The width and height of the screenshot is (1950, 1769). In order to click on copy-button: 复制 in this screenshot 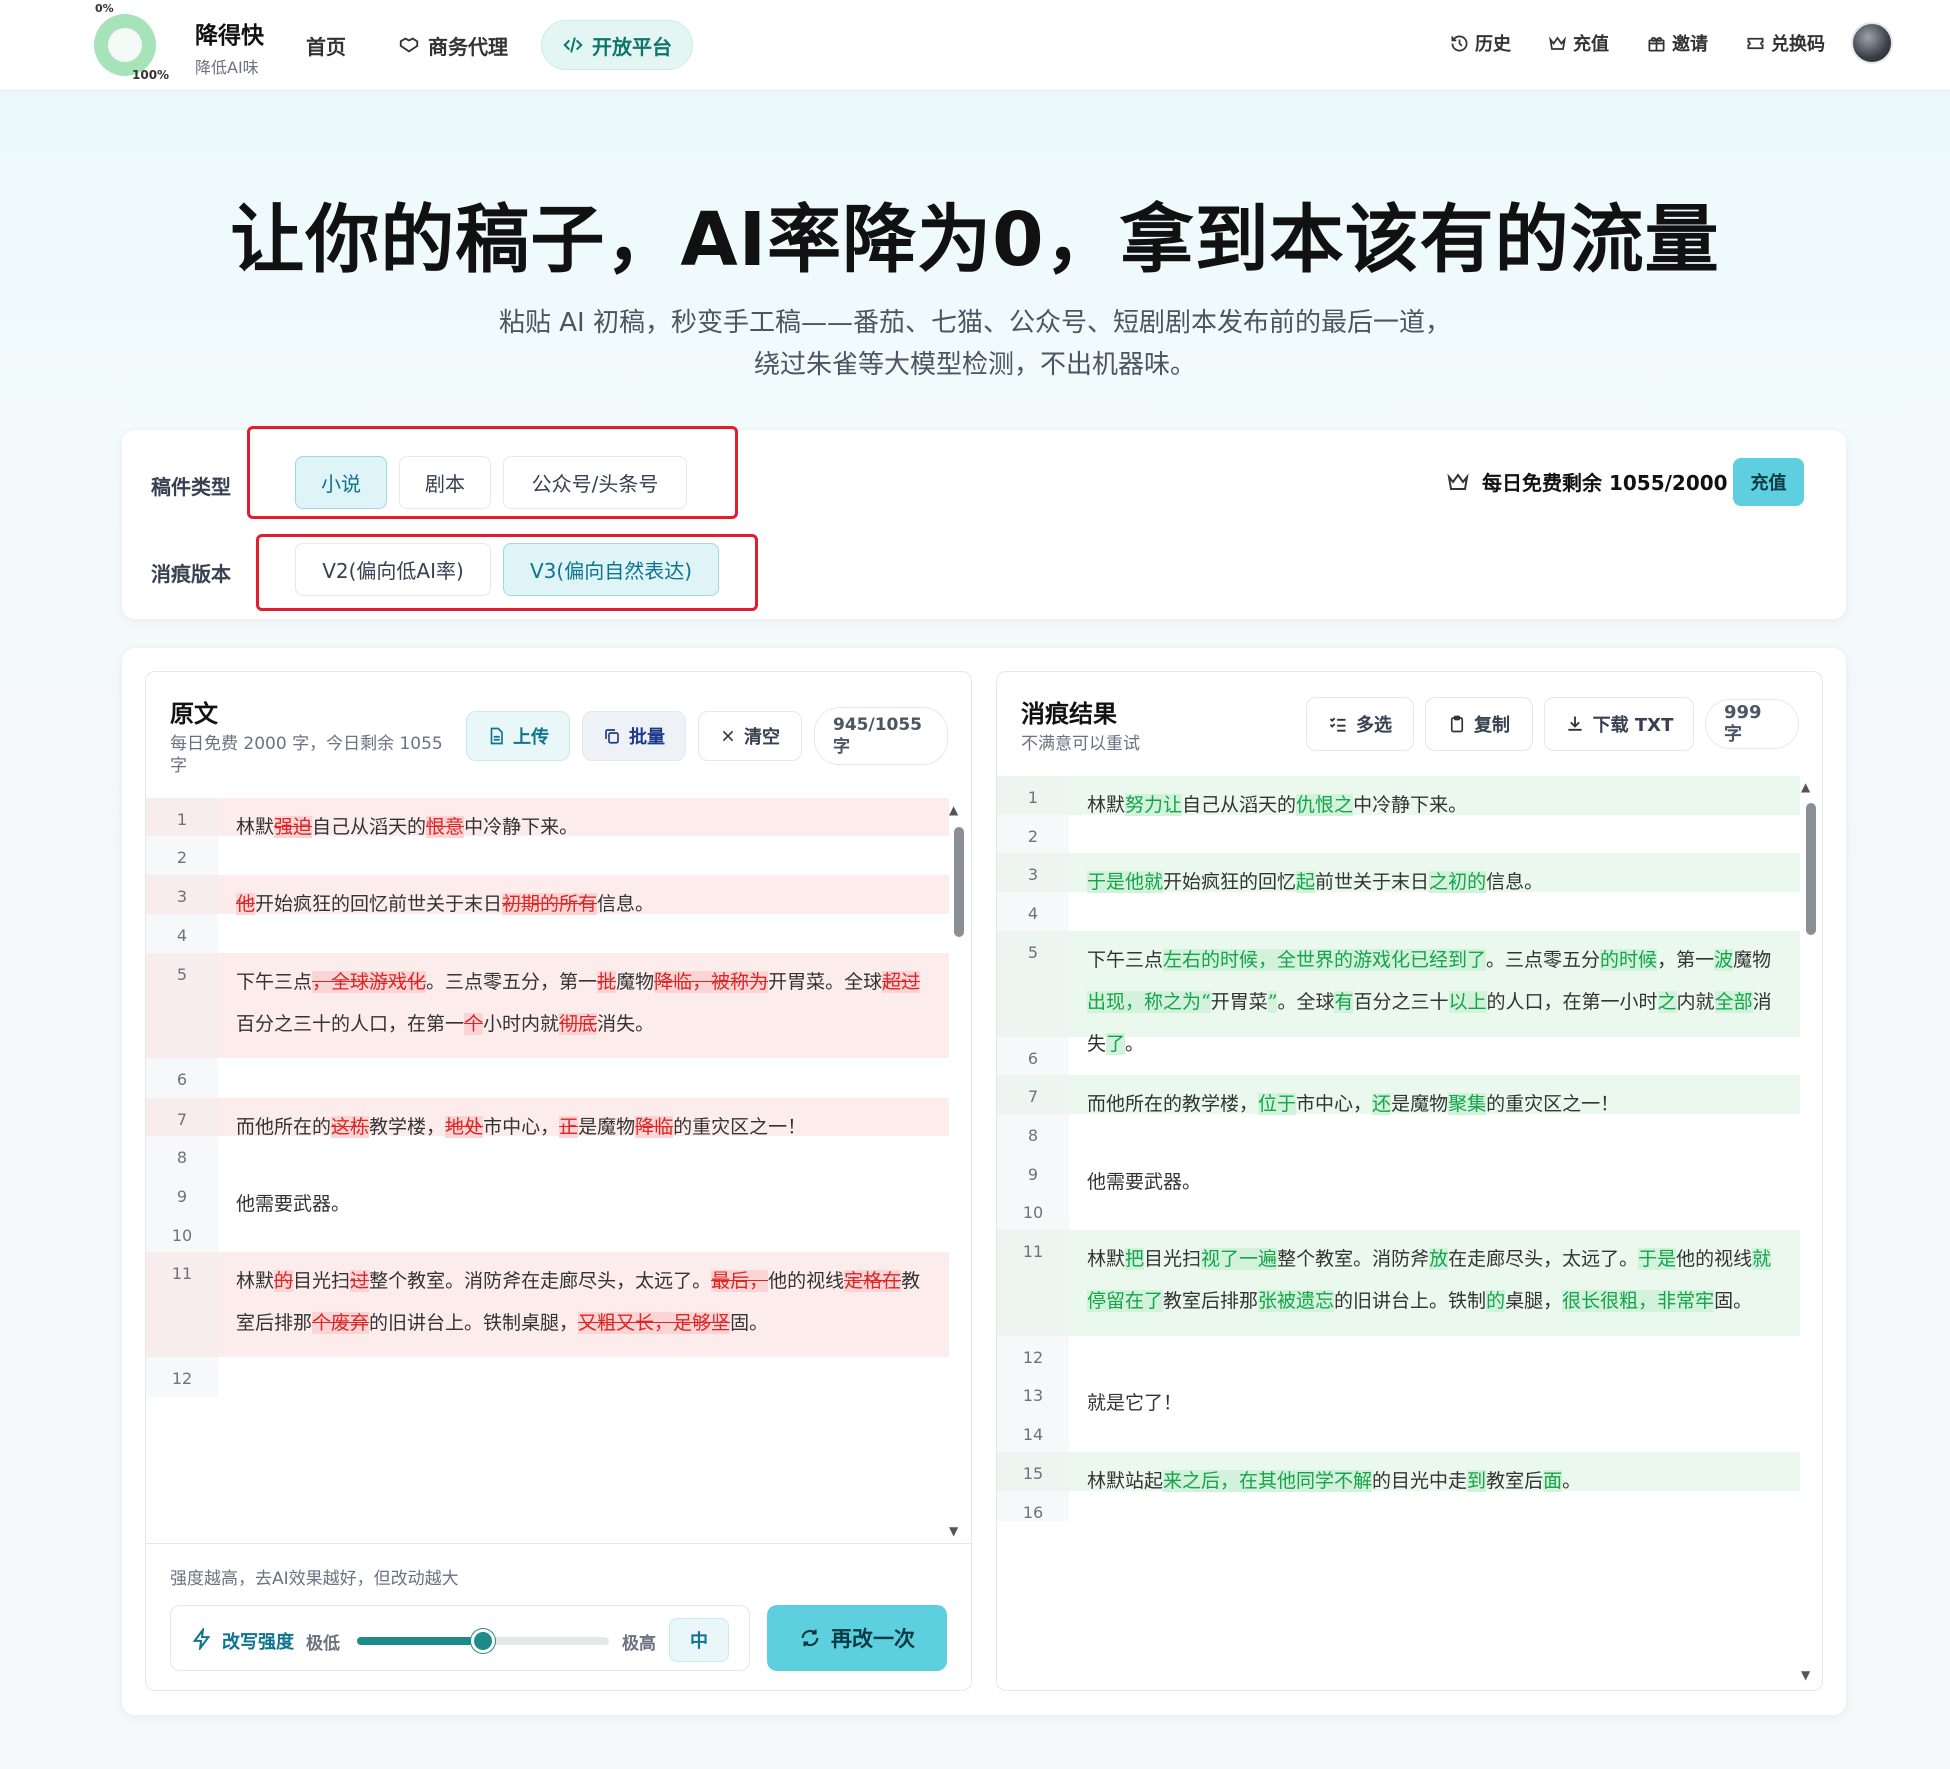, I will do `click(1479, 724)`.